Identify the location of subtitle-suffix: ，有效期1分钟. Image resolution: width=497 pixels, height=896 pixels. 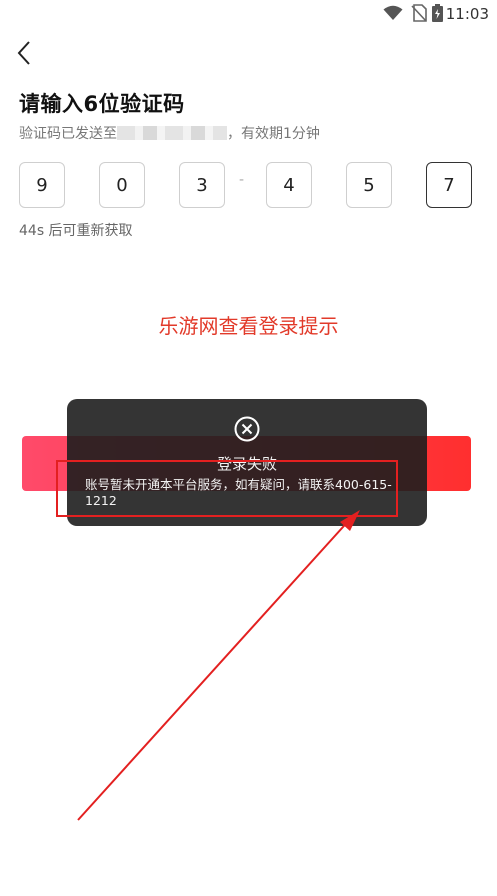
(273, 134).